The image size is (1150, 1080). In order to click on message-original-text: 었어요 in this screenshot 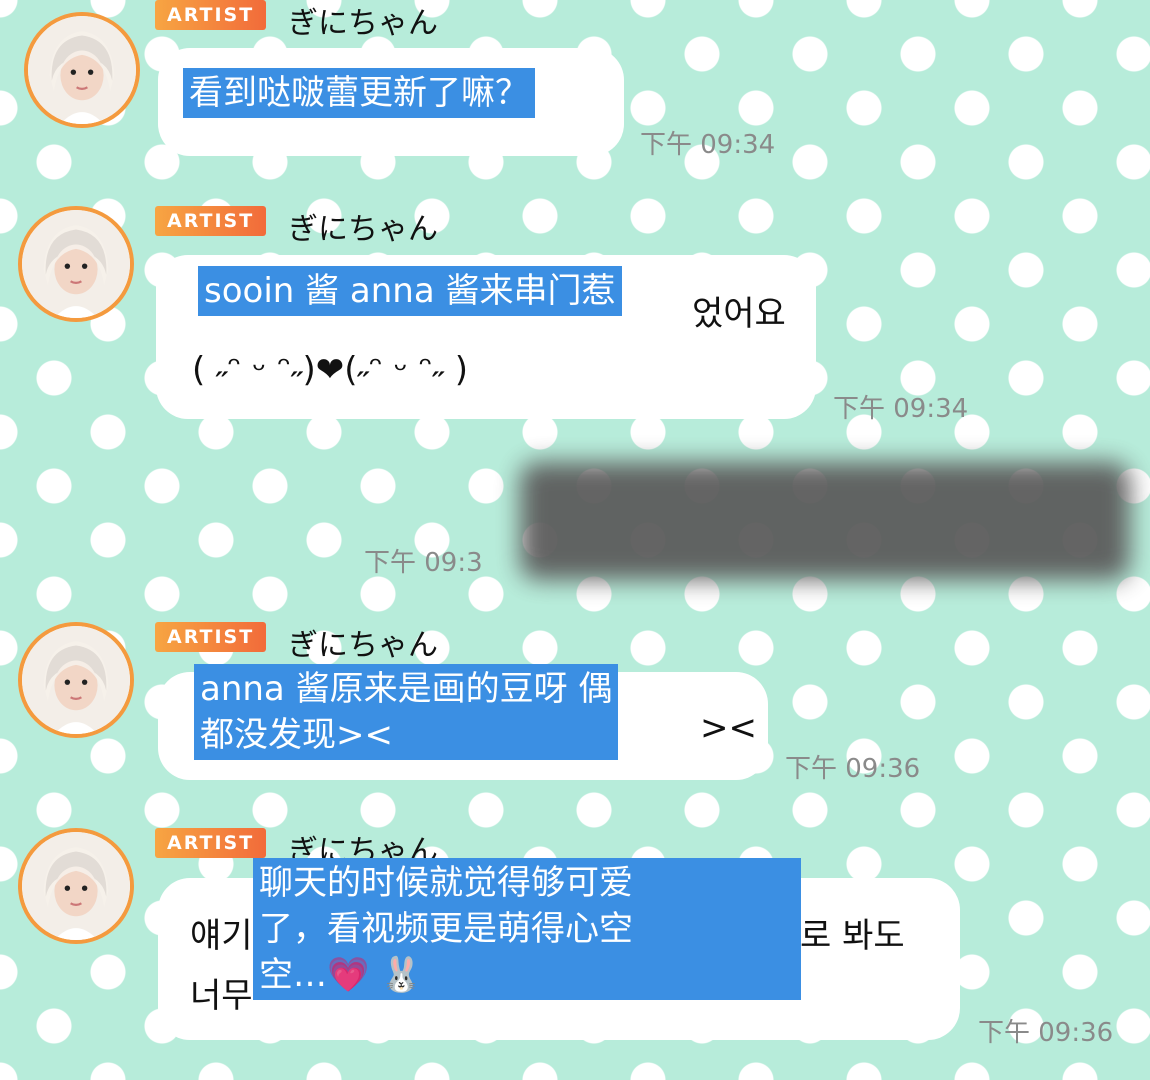, I will do `click(739, 314)`.